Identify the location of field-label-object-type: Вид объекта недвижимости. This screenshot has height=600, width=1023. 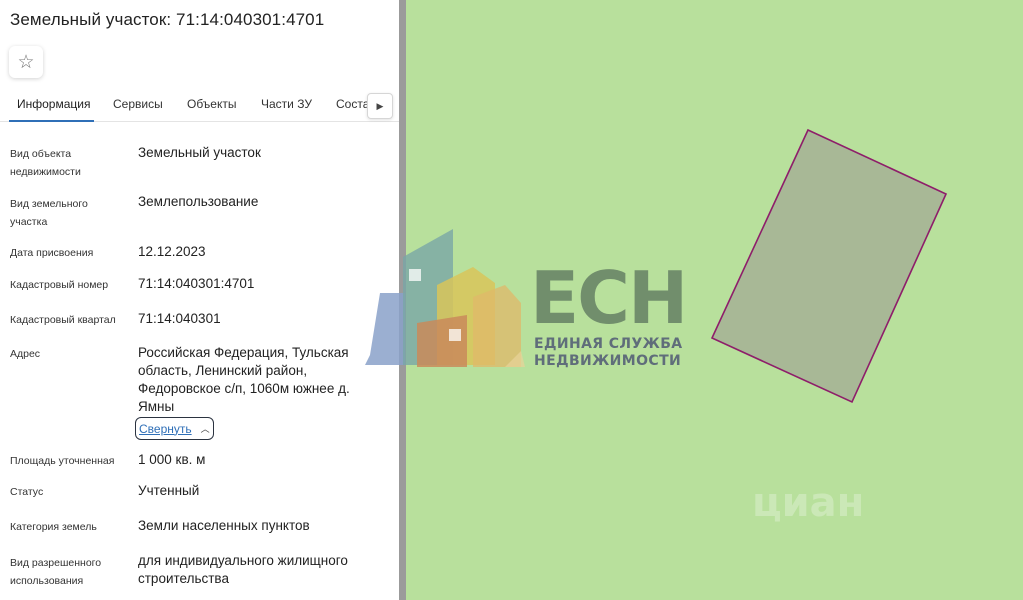
(45, 163).